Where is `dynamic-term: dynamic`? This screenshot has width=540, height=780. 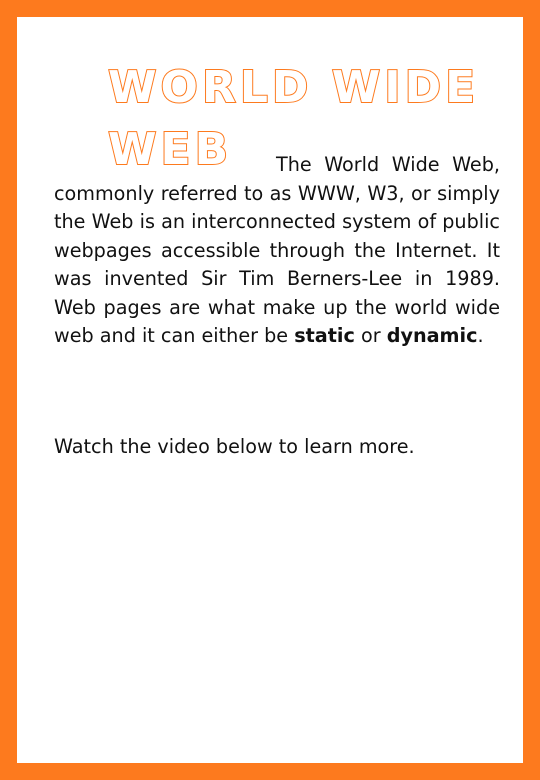
dynamic-term: dynamic is located at coordinates (432, 335).